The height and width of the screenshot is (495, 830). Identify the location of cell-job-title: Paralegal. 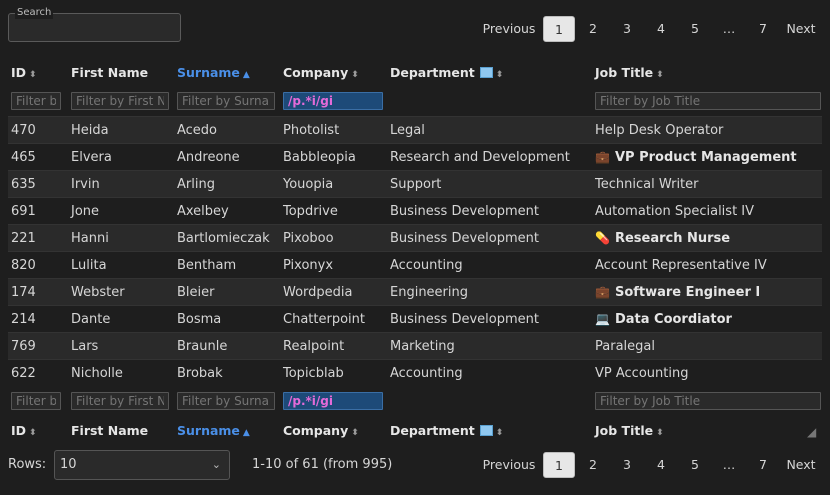
(705, 346).